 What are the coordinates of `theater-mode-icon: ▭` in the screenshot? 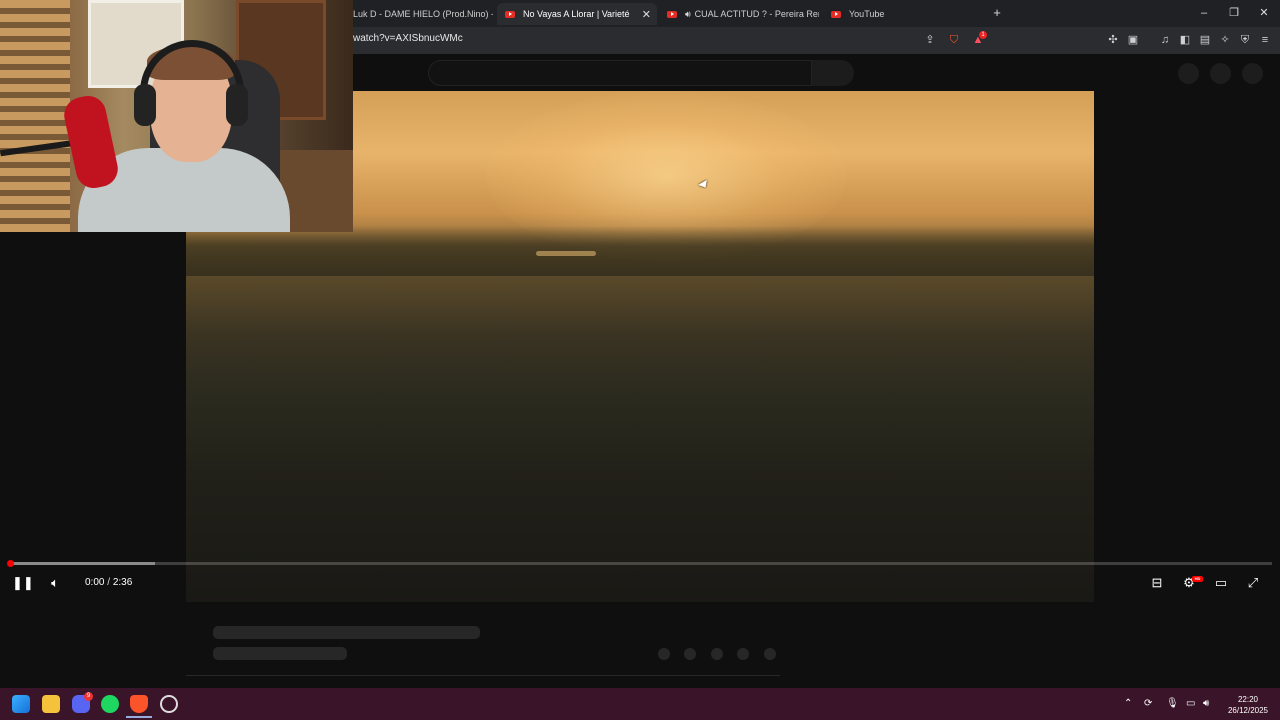 It's located at (1221, 583).